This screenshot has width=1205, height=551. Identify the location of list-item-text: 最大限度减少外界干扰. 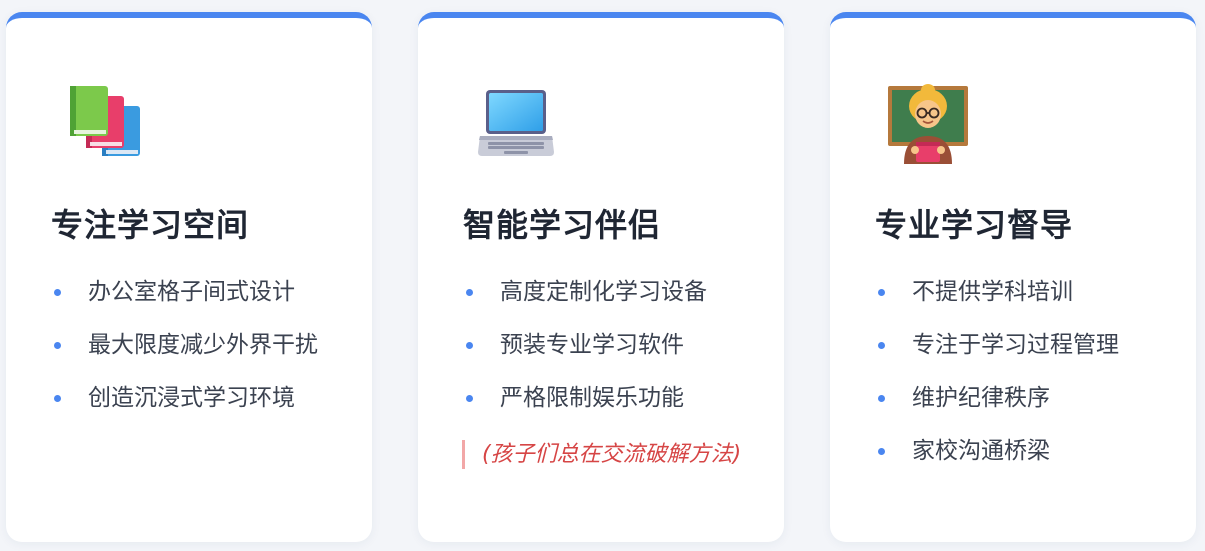
(203, 345).